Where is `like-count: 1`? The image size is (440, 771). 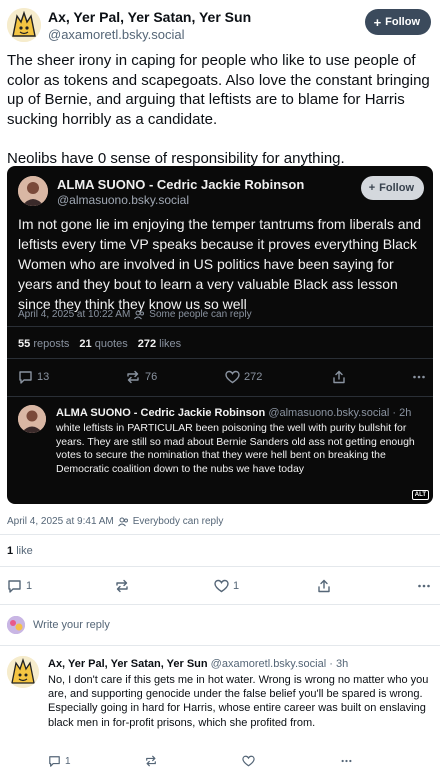
like-count: 1 is located at coordinates (236, 586).